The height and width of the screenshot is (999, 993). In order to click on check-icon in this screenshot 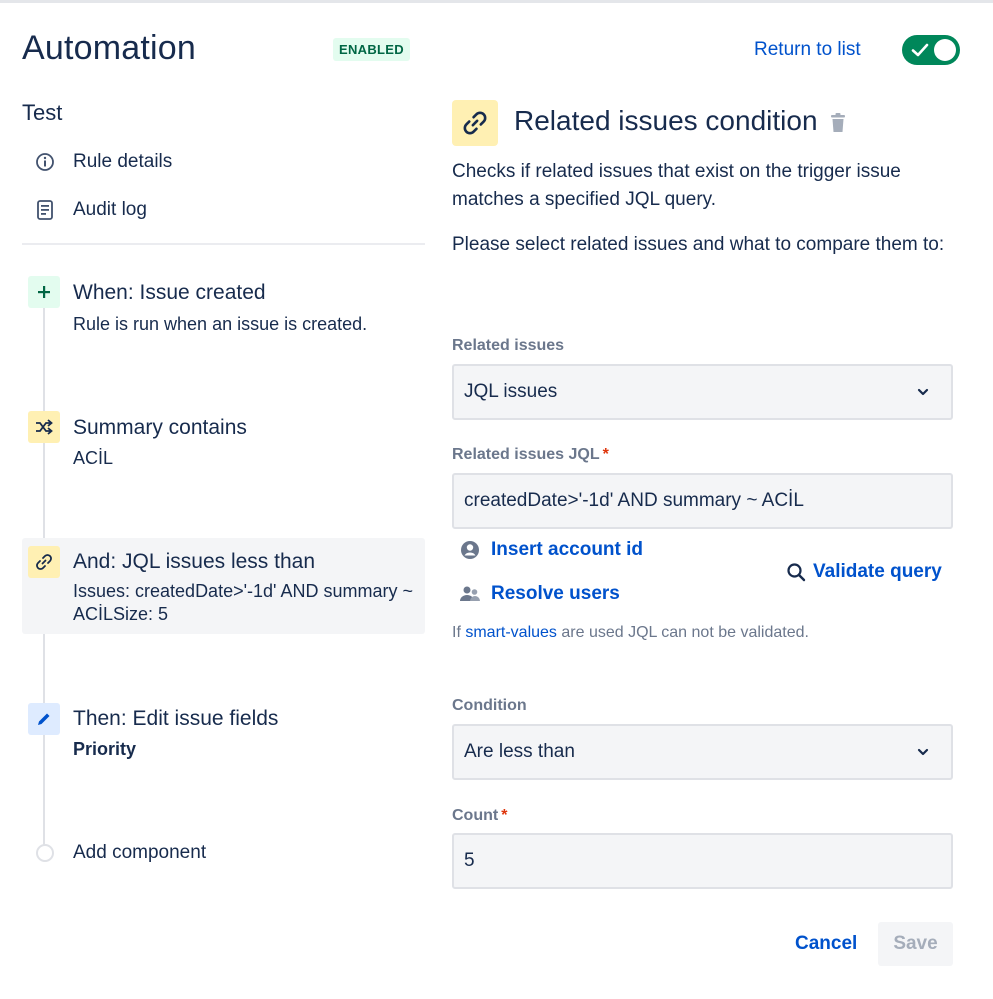, I will do `click(920, 50)`.